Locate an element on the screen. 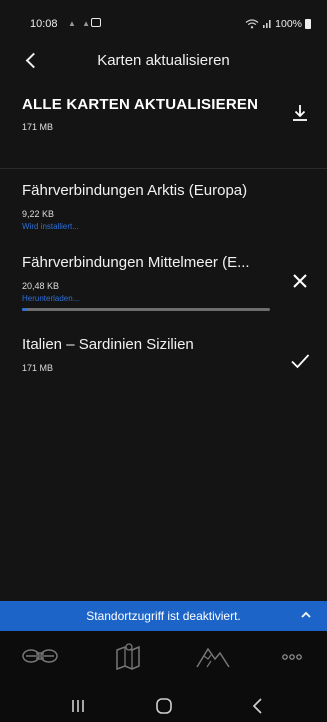 The image size is (327, 722). download-progress-bar is located at coordinates (146, 309).